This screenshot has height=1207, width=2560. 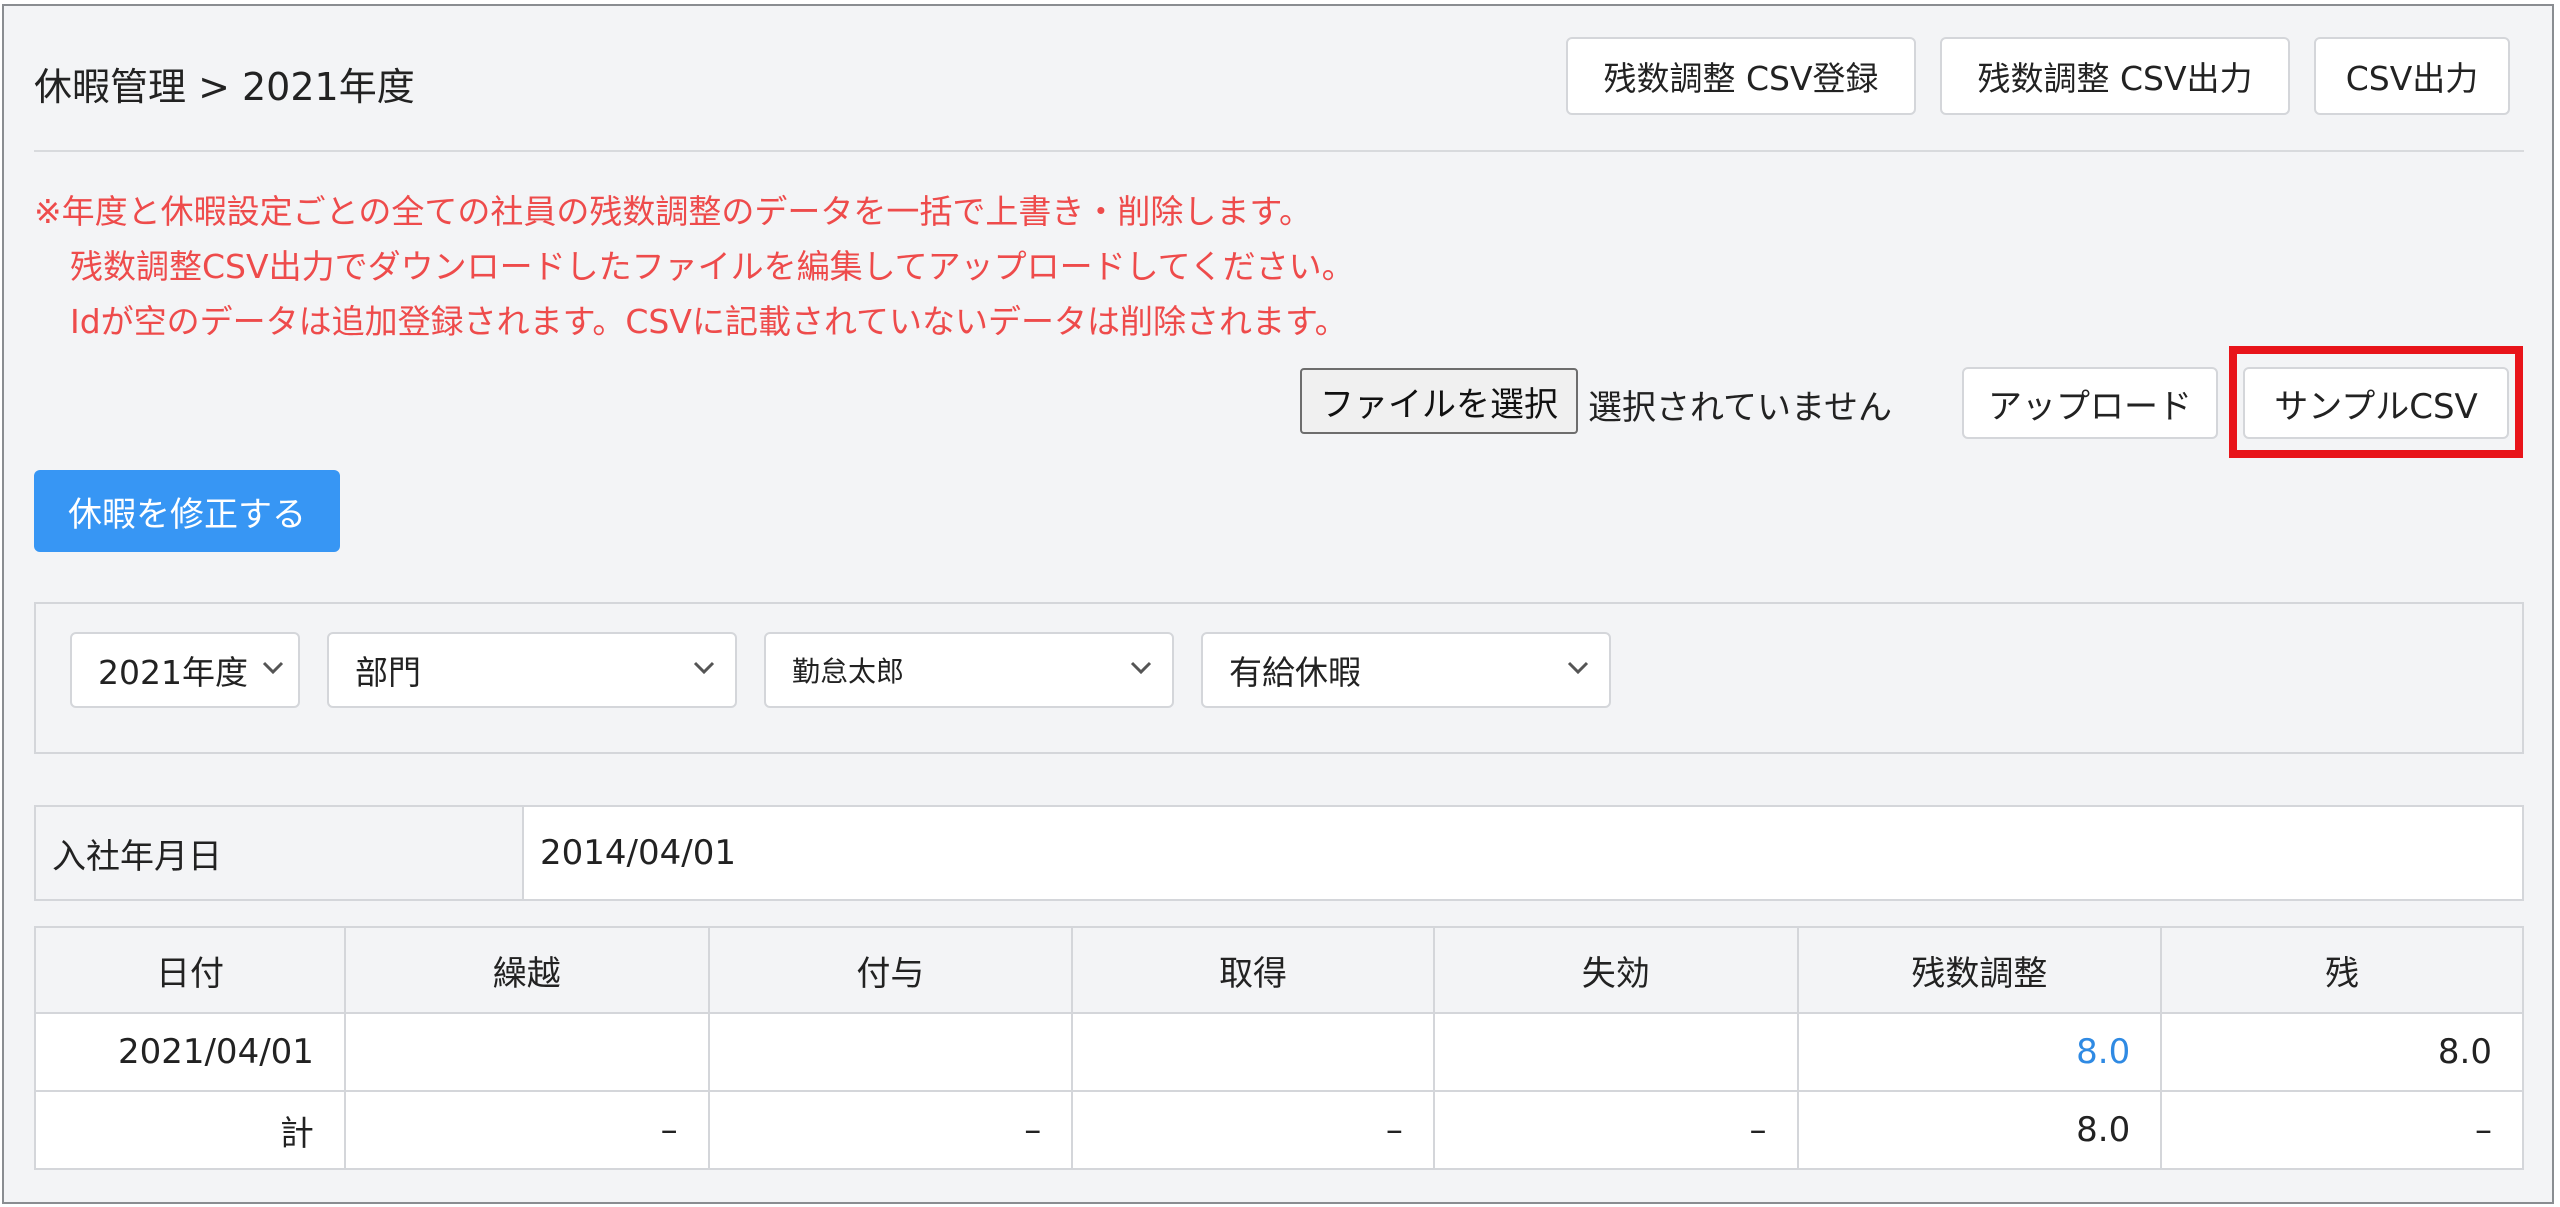 What do you see at coordinates (1295, 672) in the screenshot?
I see `leave-type-select-value: 有給休暇` at bounding box center [1295, 672].